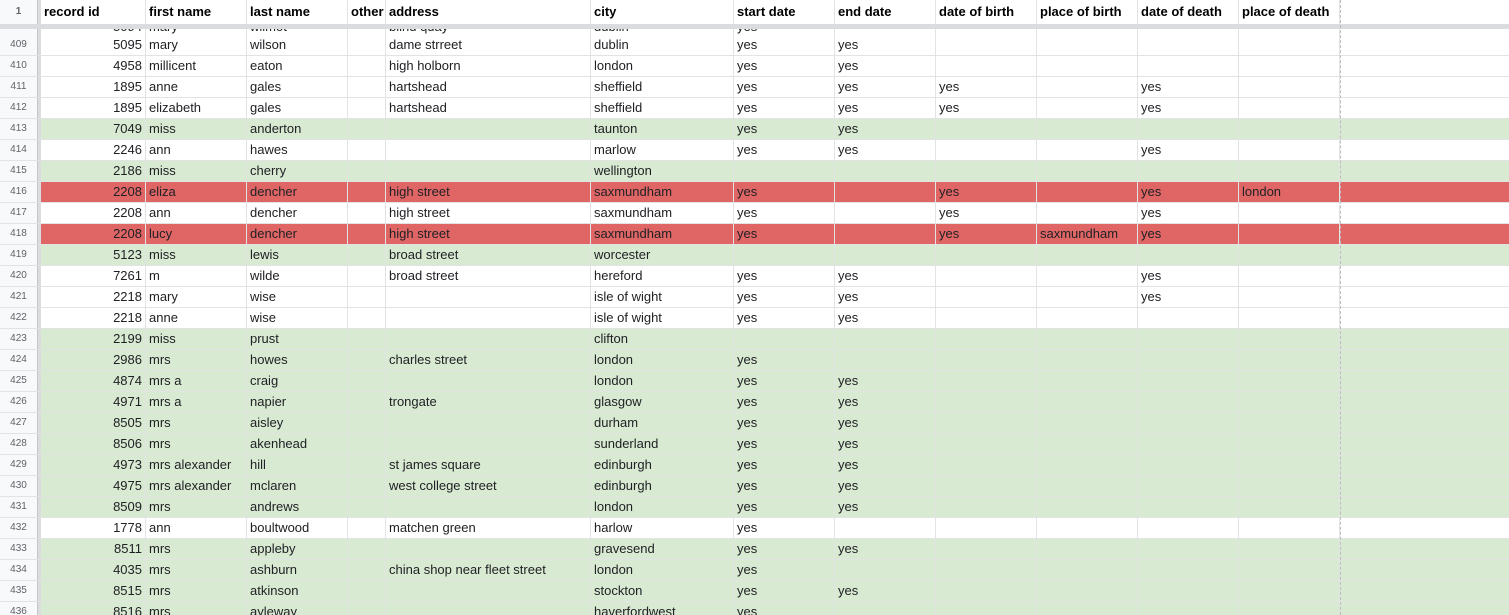  Describe the element at coordinates (19, 608) in the screenshot. I see `row-number: 436` at that location.